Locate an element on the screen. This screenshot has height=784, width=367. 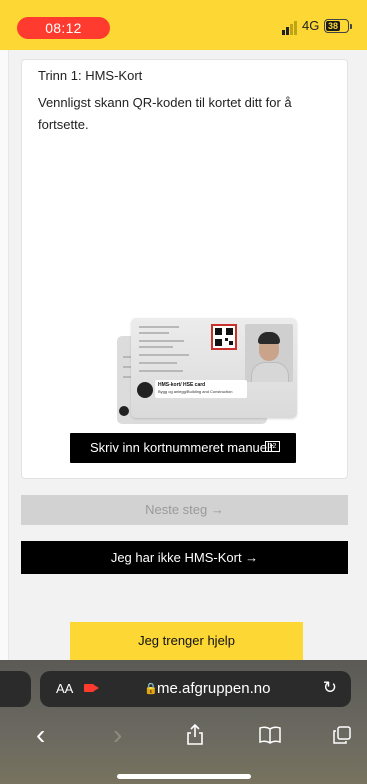
back-icon: ‹ is located at coordinates (40, 735).